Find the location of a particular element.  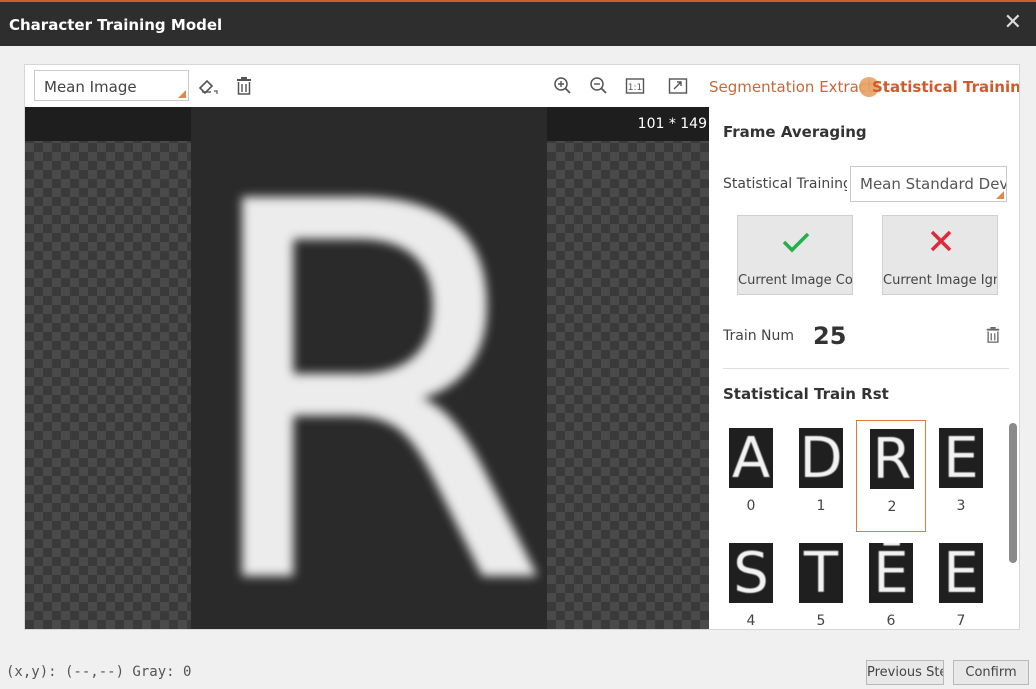

training-method-value: Mean Standard Deviation is located at coordinates (933, 184).